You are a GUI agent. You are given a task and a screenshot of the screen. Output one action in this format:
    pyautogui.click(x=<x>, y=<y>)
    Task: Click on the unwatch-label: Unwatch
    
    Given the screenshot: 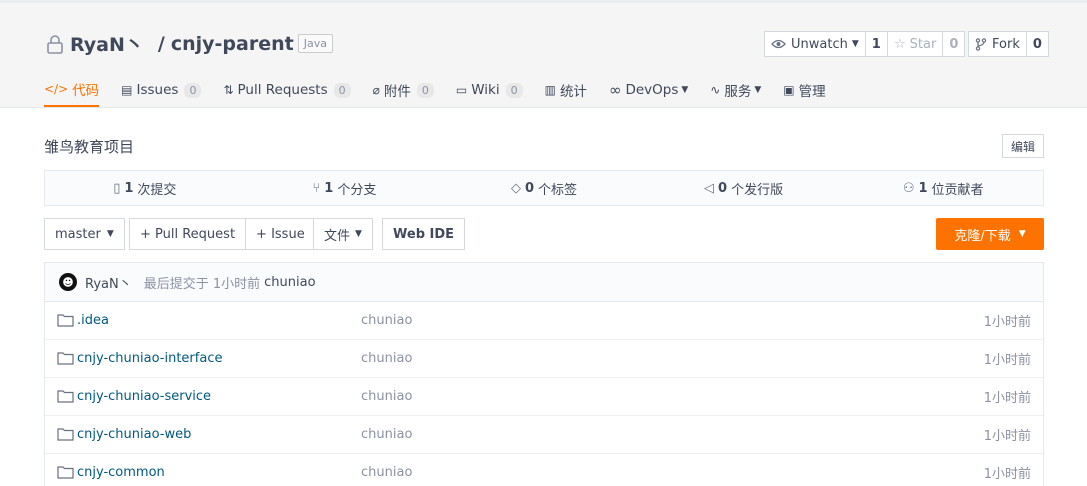 What is the action you would take?
    pyautogui.click(x=819, y=44)
    